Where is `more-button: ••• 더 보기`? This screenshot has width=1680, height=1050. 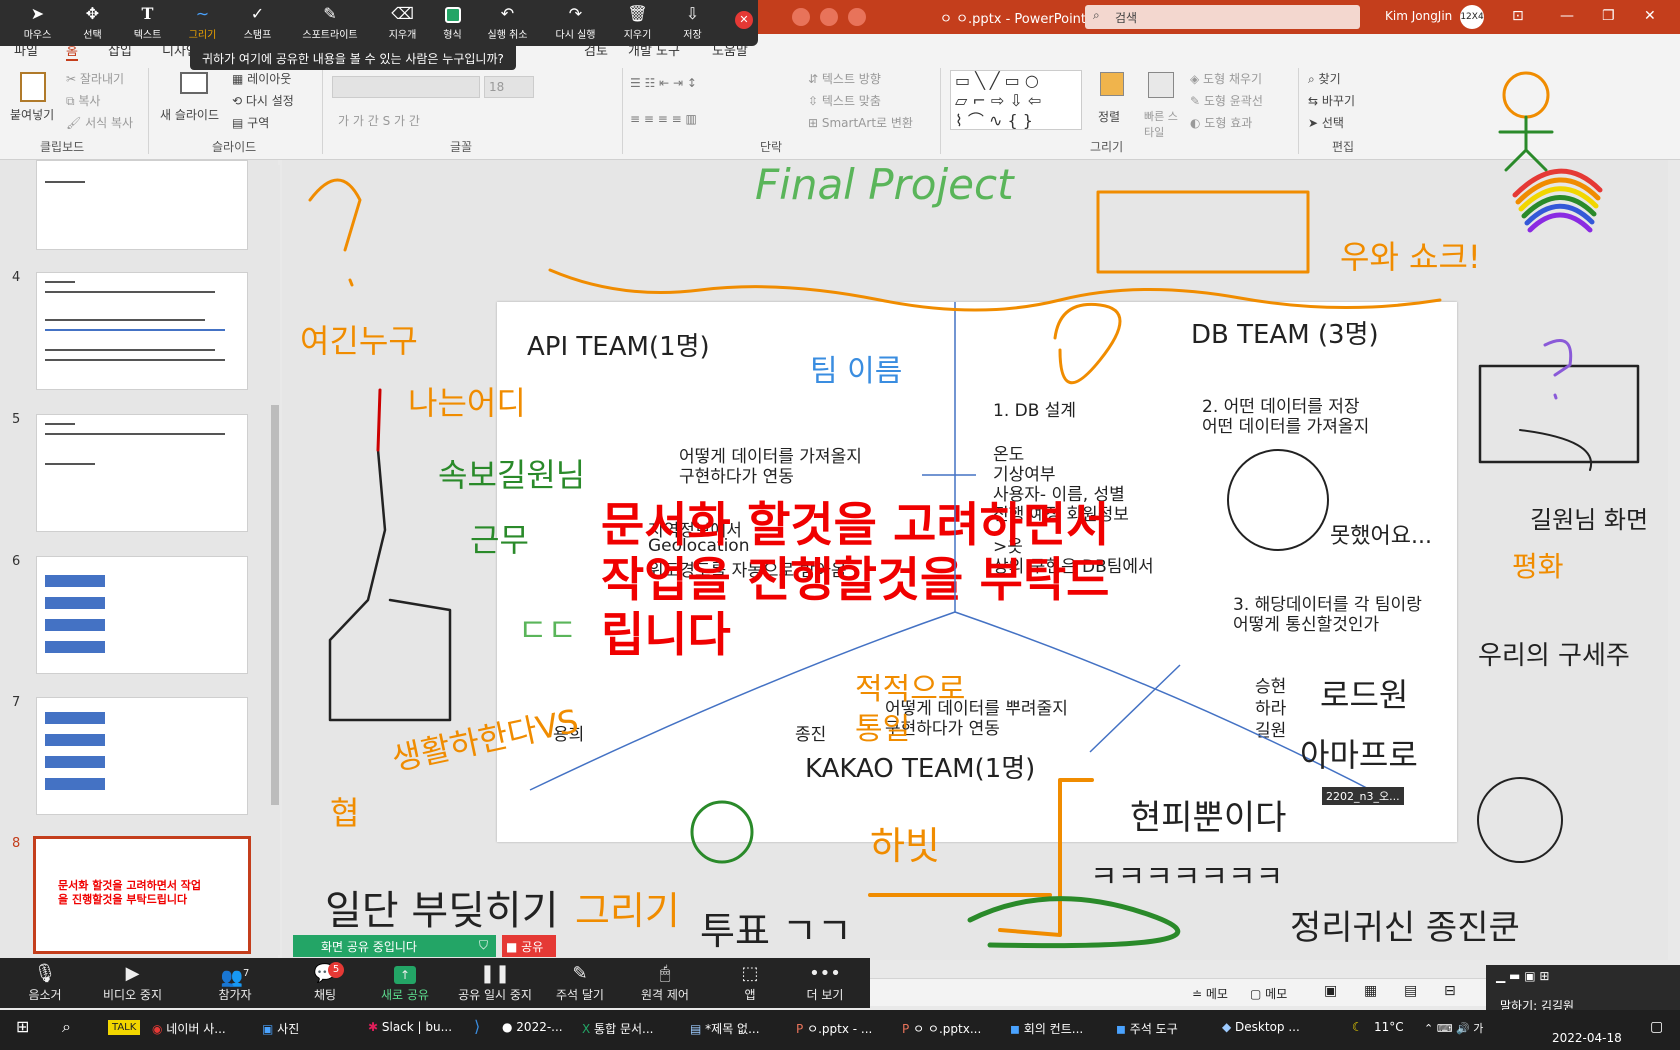 more-button: ••• 더 보기 is located at coordinates (825, 983).